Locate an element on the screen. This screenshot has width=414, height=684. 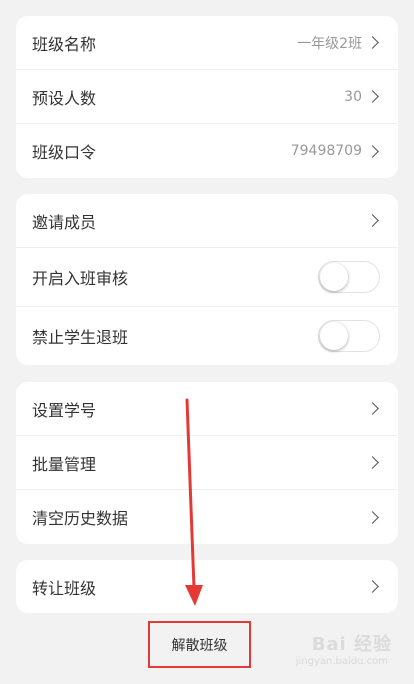
join-approval-toggle is located at coordinates (349, 277).